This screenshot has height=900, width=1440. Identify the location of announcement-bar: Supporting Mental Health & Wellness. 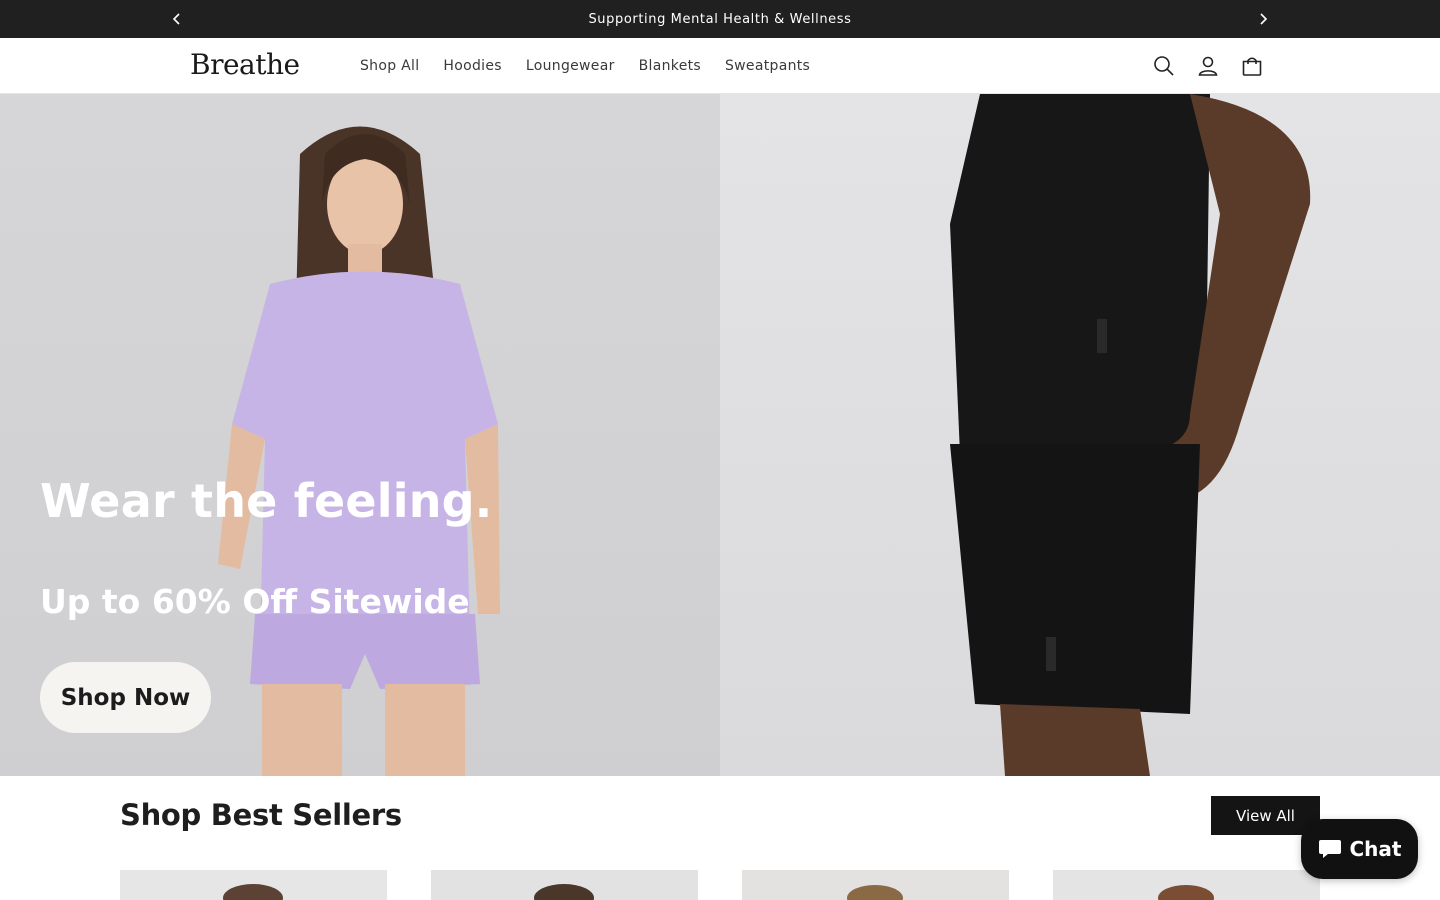
(720, 19).